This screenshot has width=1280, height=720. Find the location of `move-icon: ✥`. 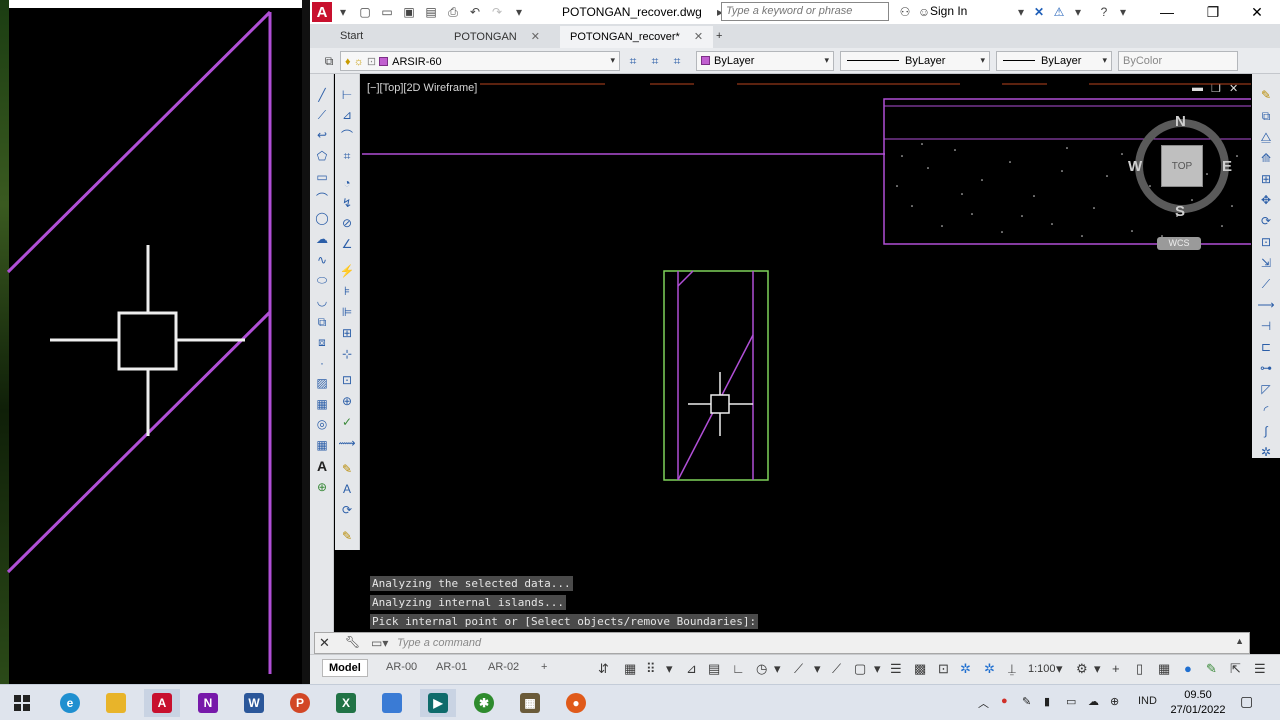

move-icon: ✥ is located at coordinates (1266, 200).